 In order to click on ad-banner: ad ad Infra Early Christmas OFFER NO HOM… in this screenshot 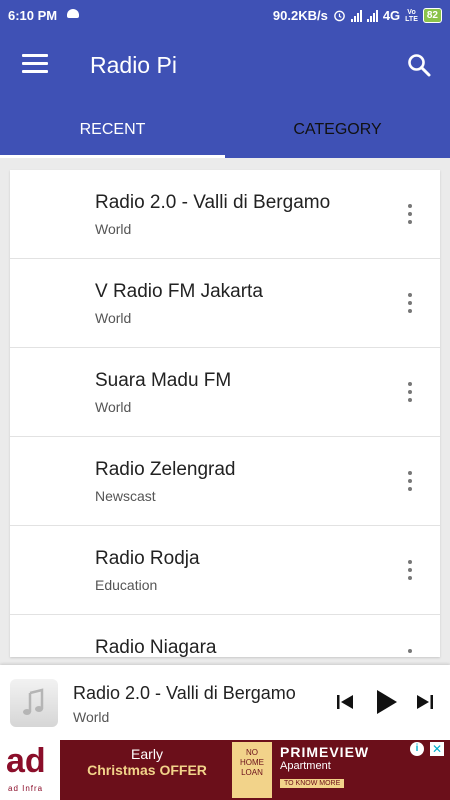, I will do `click(225, 770)`.